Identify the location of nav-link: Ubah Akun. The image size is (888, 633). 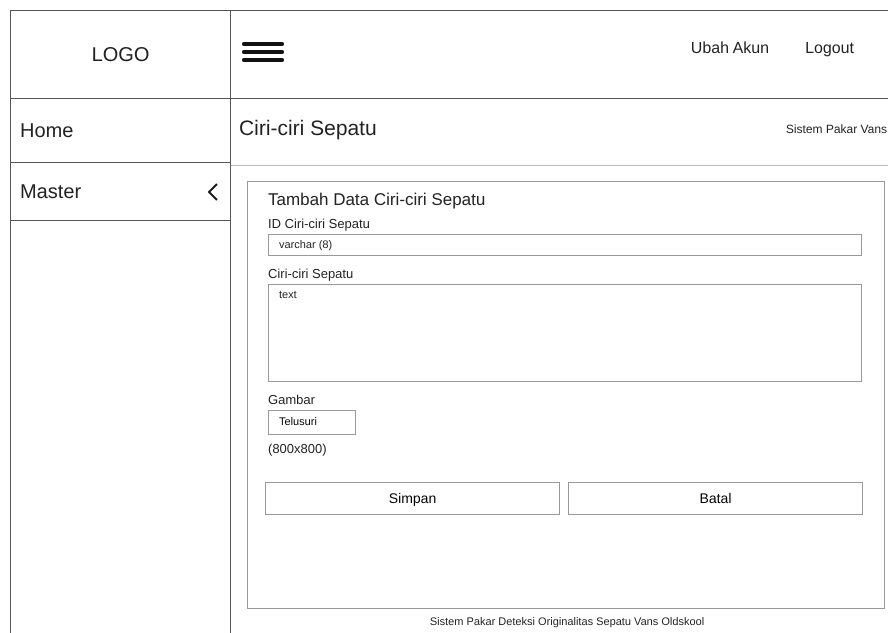
(730, 48).